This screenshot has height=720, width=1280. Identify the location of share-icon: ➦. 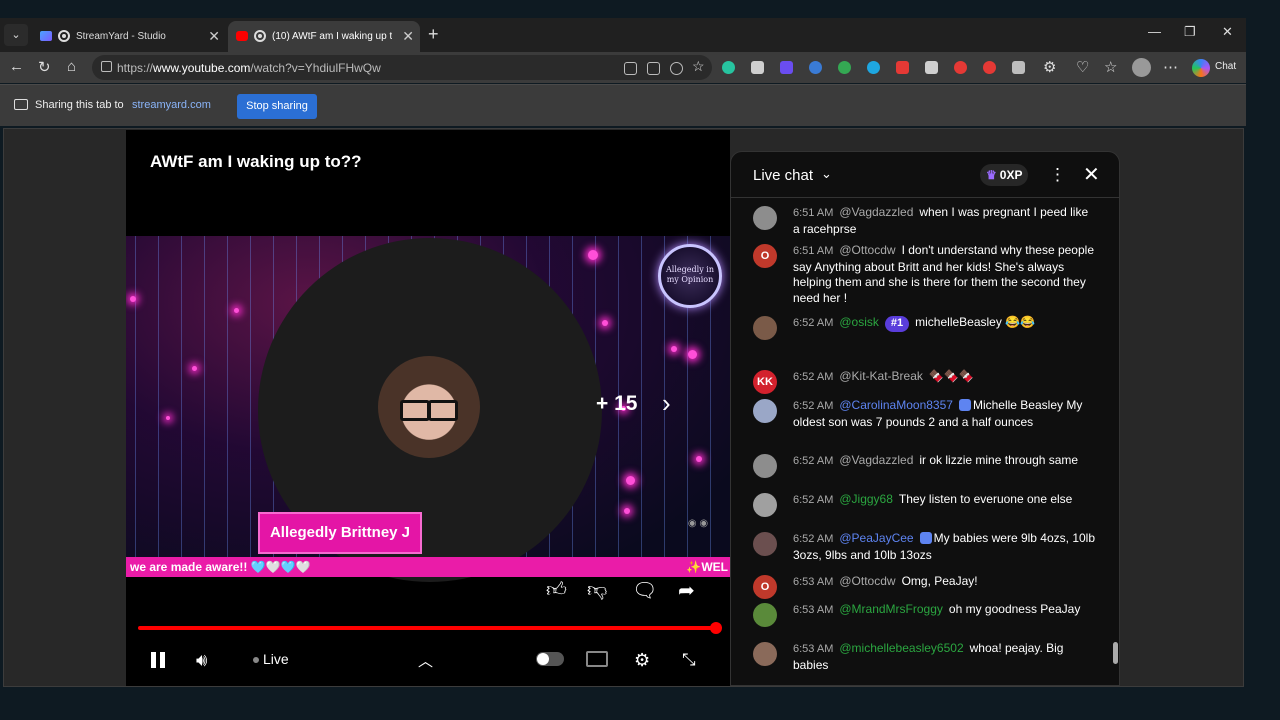
(686, 590).